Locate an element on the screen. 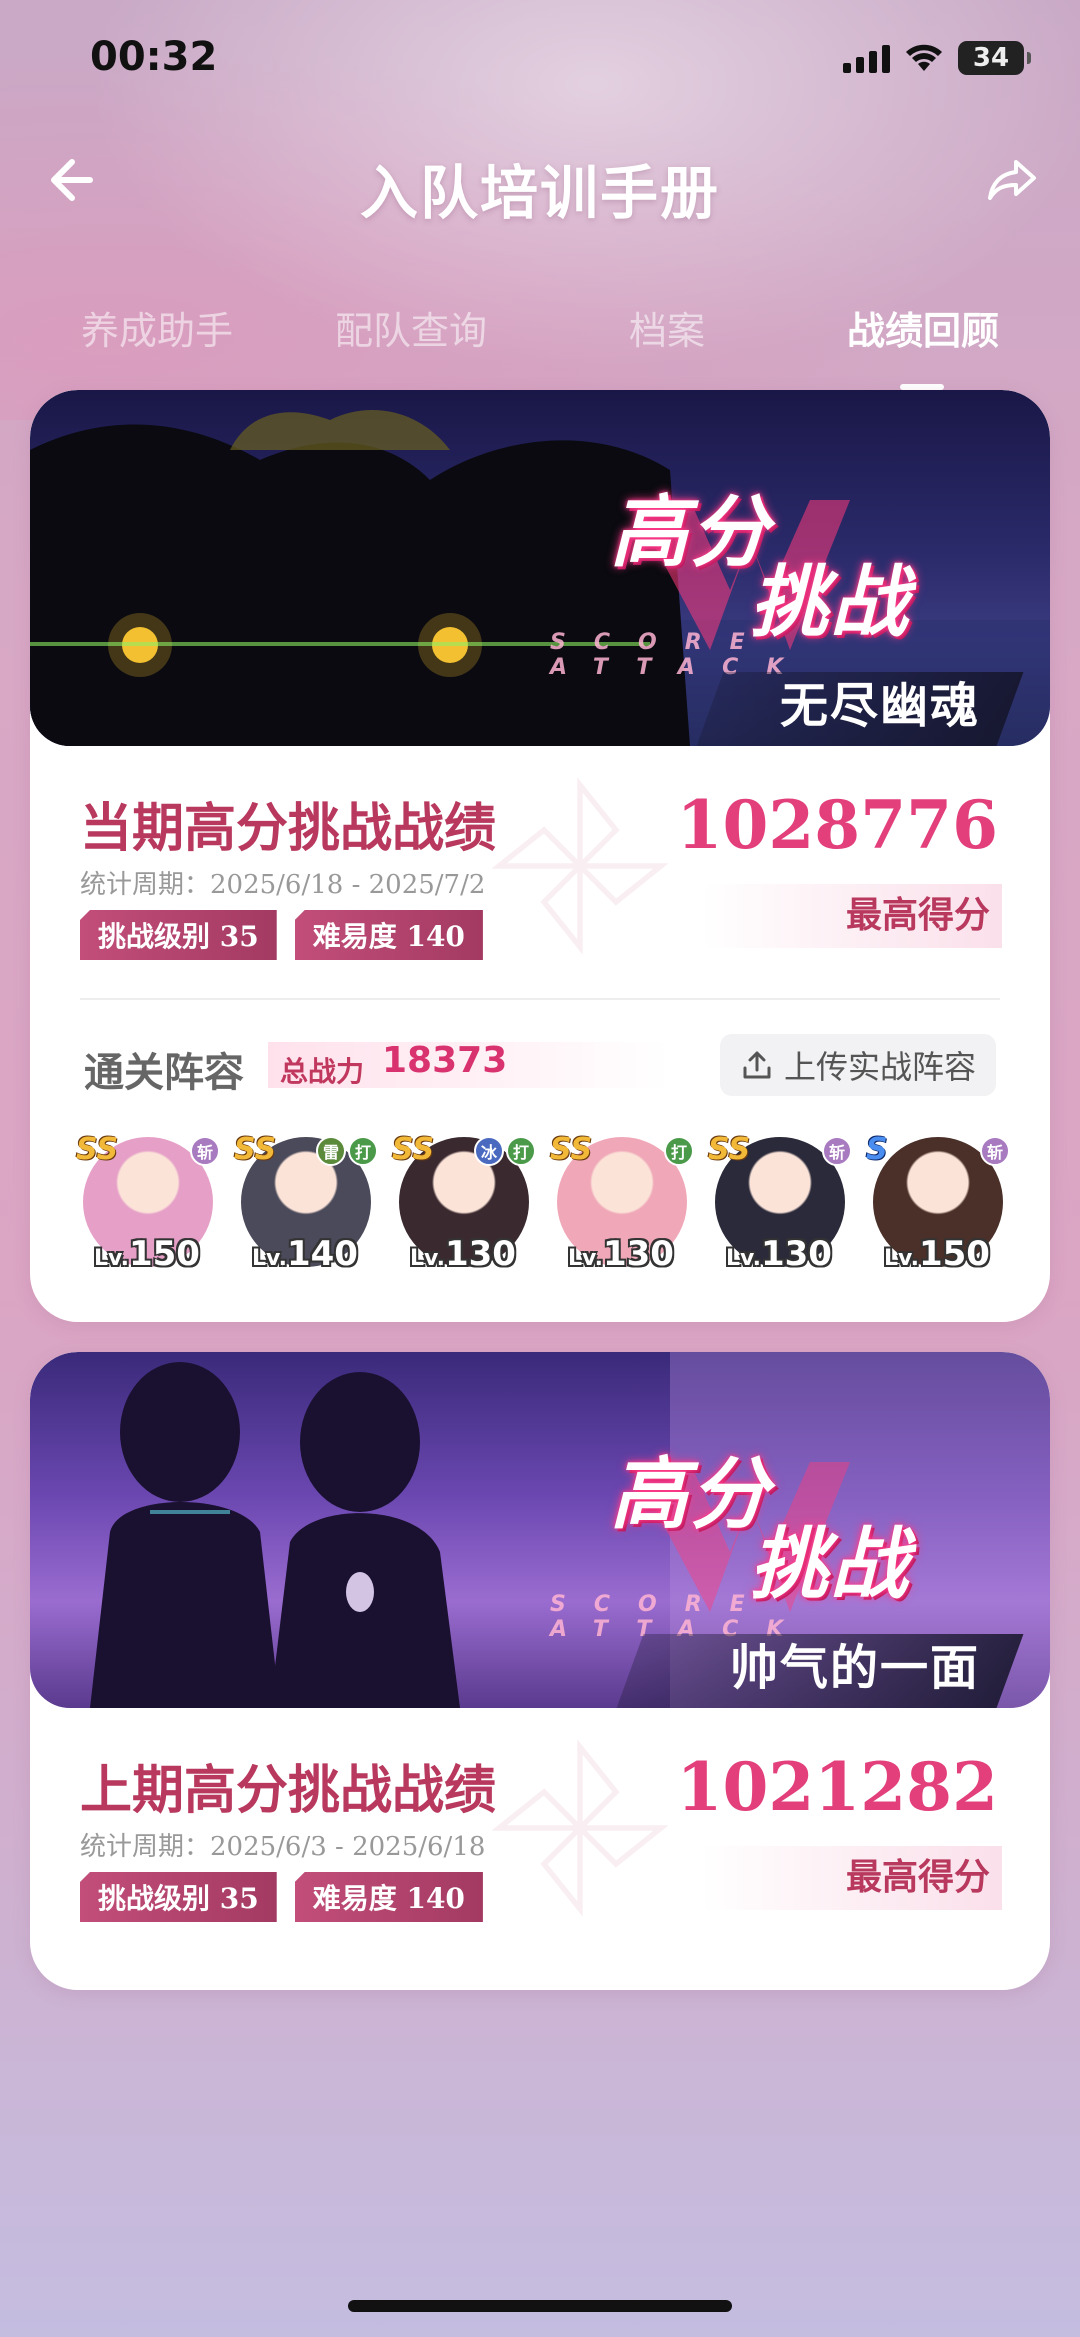 Image resolution: width=1080 pixels, height=2337 pixels. high-score-value: 1021282 is located at coordinates (837, 1787).